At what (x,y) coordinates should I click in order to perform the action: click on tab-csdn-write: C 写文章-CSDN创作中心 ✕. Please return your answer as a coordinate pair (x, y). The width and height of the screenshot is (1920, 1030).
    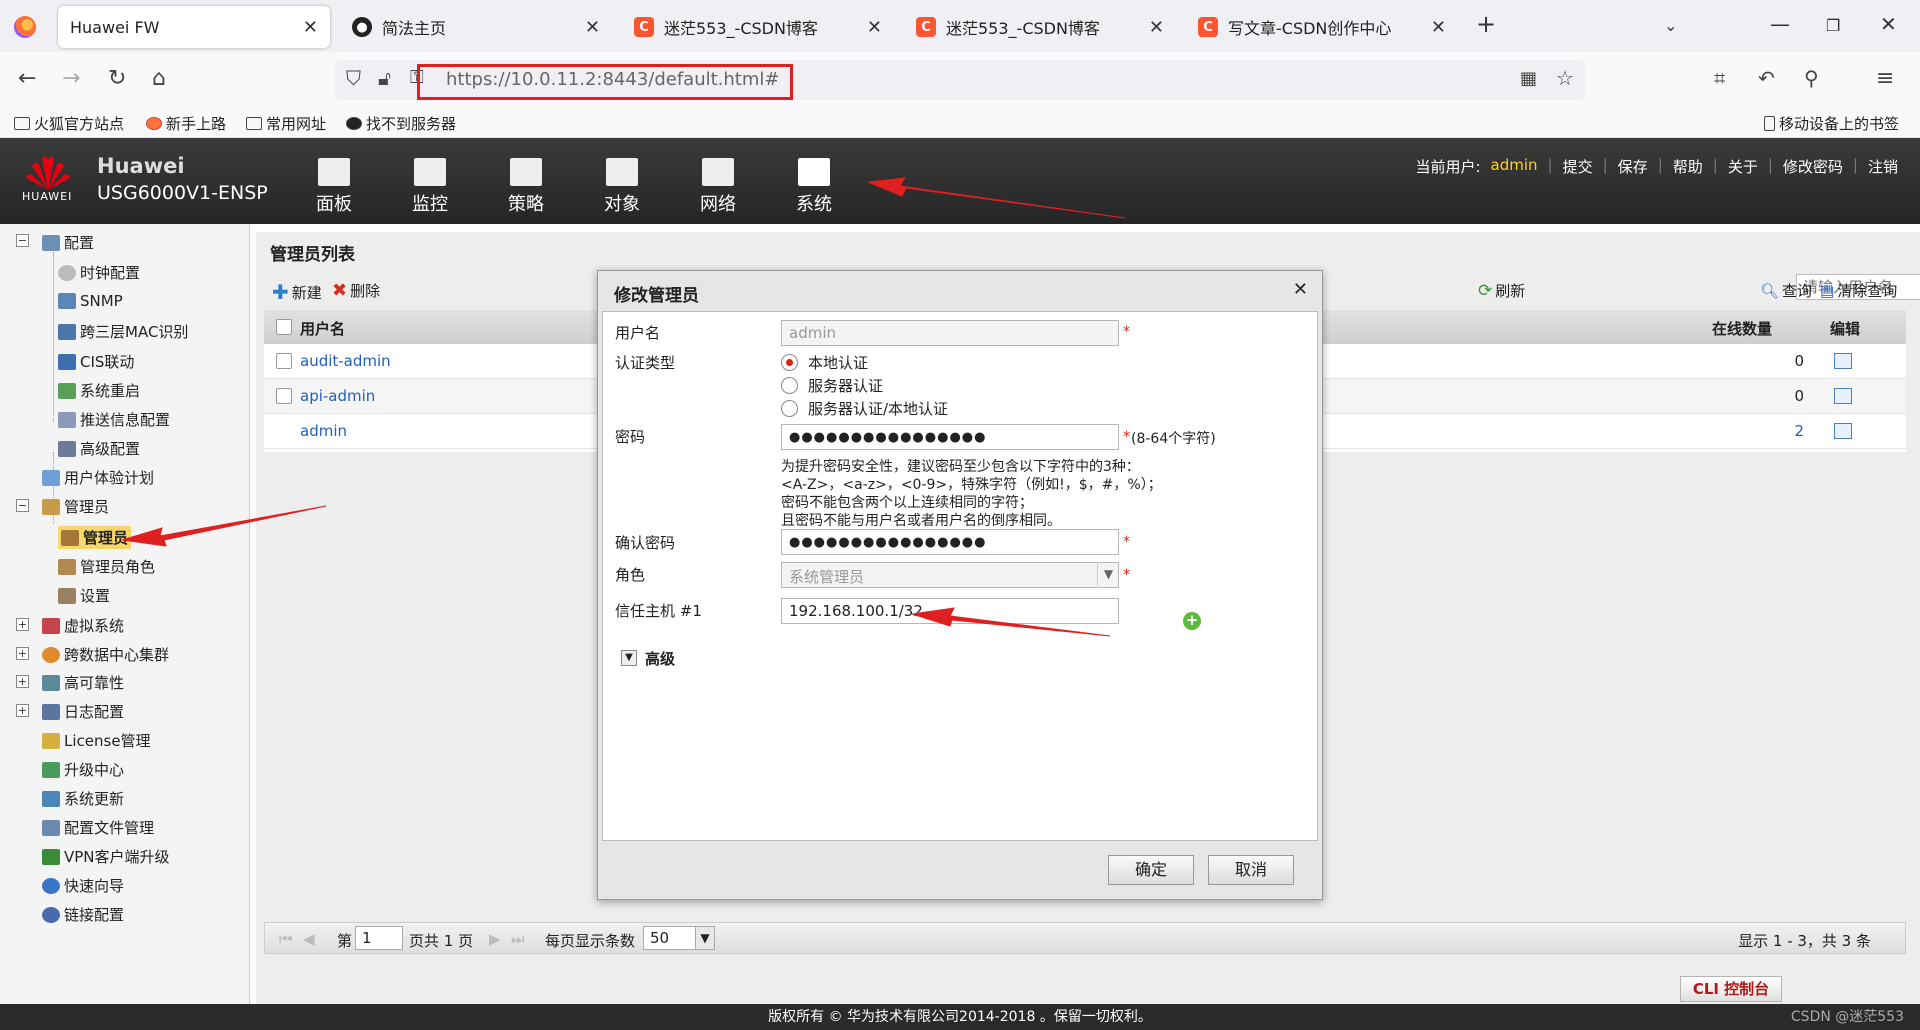
    Looking at the image, I should click on (1322, 27).